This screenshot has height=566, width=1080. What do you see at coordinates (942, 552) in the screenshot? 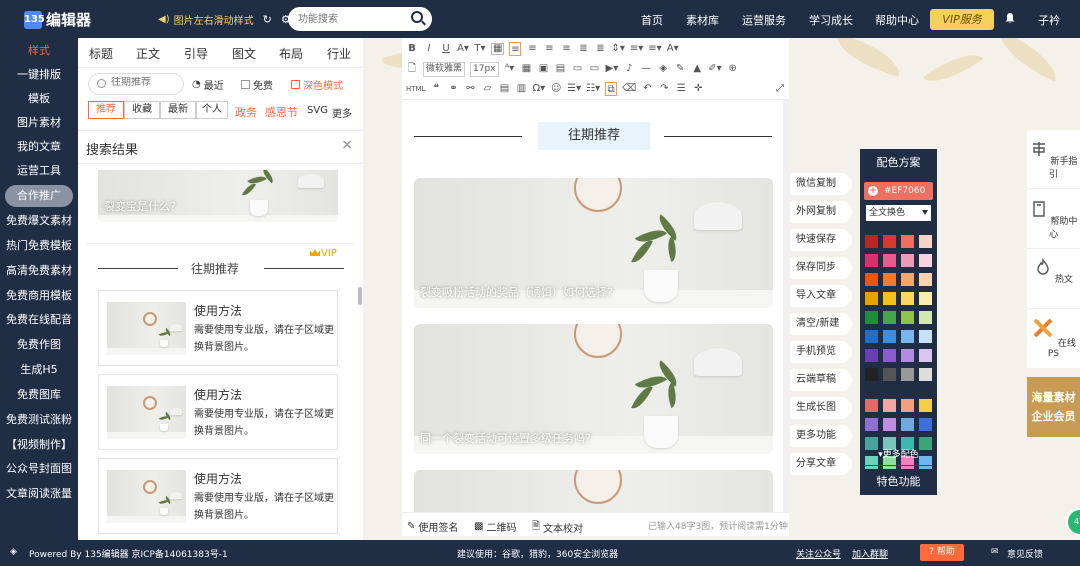
I see `help-button: ? 帮助` at bounding box center [942, 552].